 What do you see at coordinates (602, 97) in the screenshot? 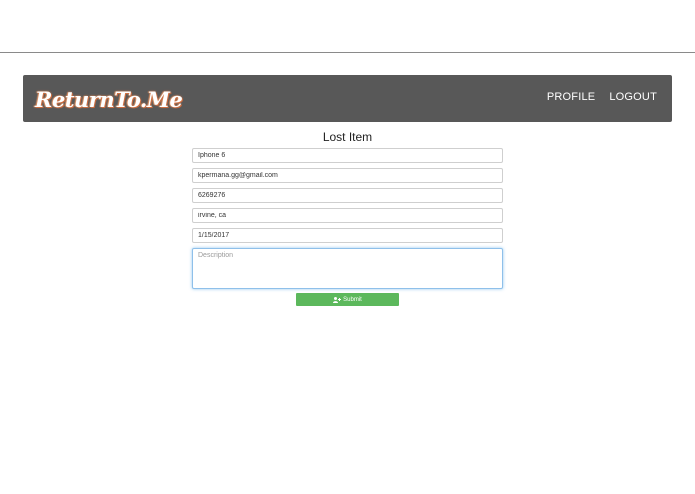
I see `nav-links: PROFILE LOGOUT` at bounding box center [602, 97].